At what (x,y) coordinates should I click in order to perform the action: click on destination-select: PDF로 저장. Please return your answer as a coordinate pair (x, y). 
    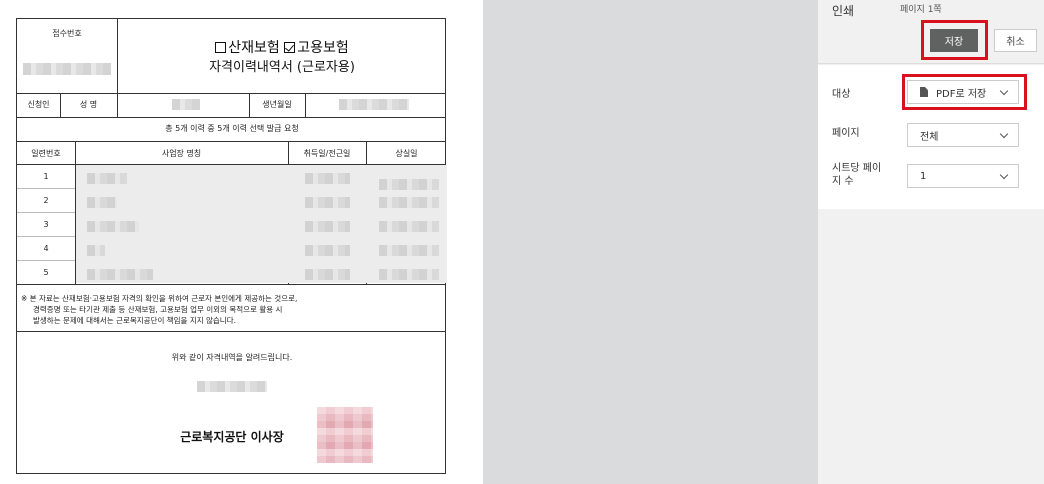
    Looking at the image, I should click on (963, 92).